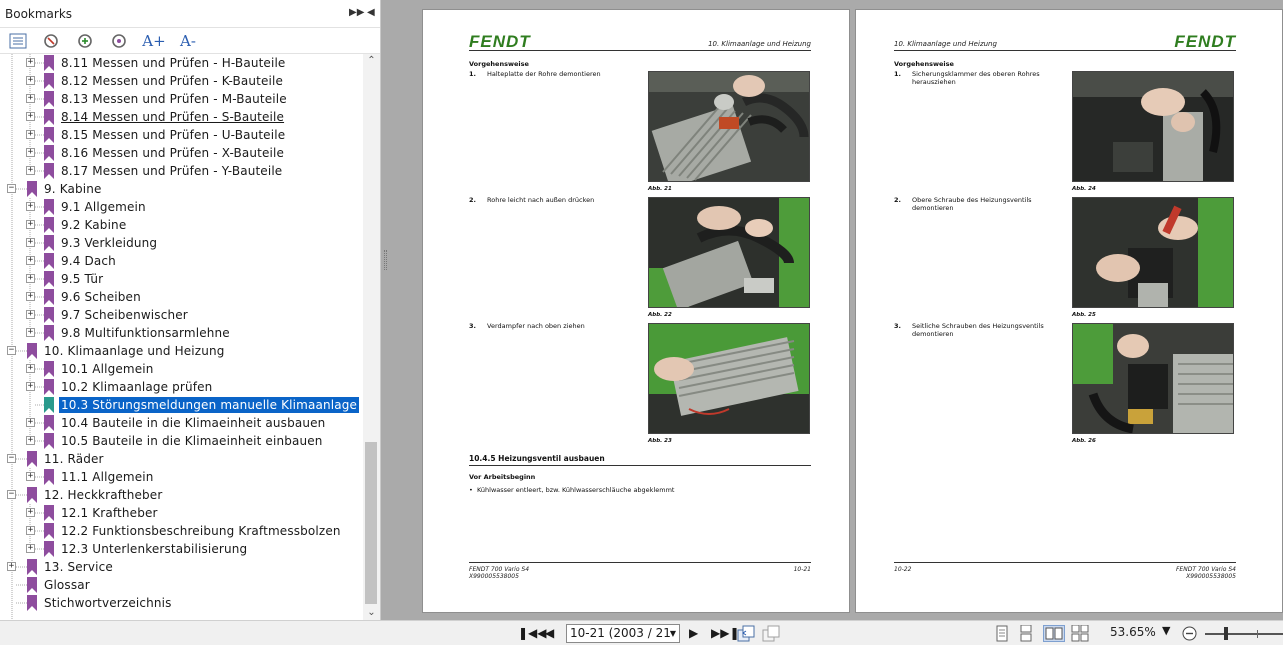 Image resolution: width=1283 pixels, height=645 pixels. I want to click on step-text: Verdampfer nach oben ziehen, so click(536, 326).